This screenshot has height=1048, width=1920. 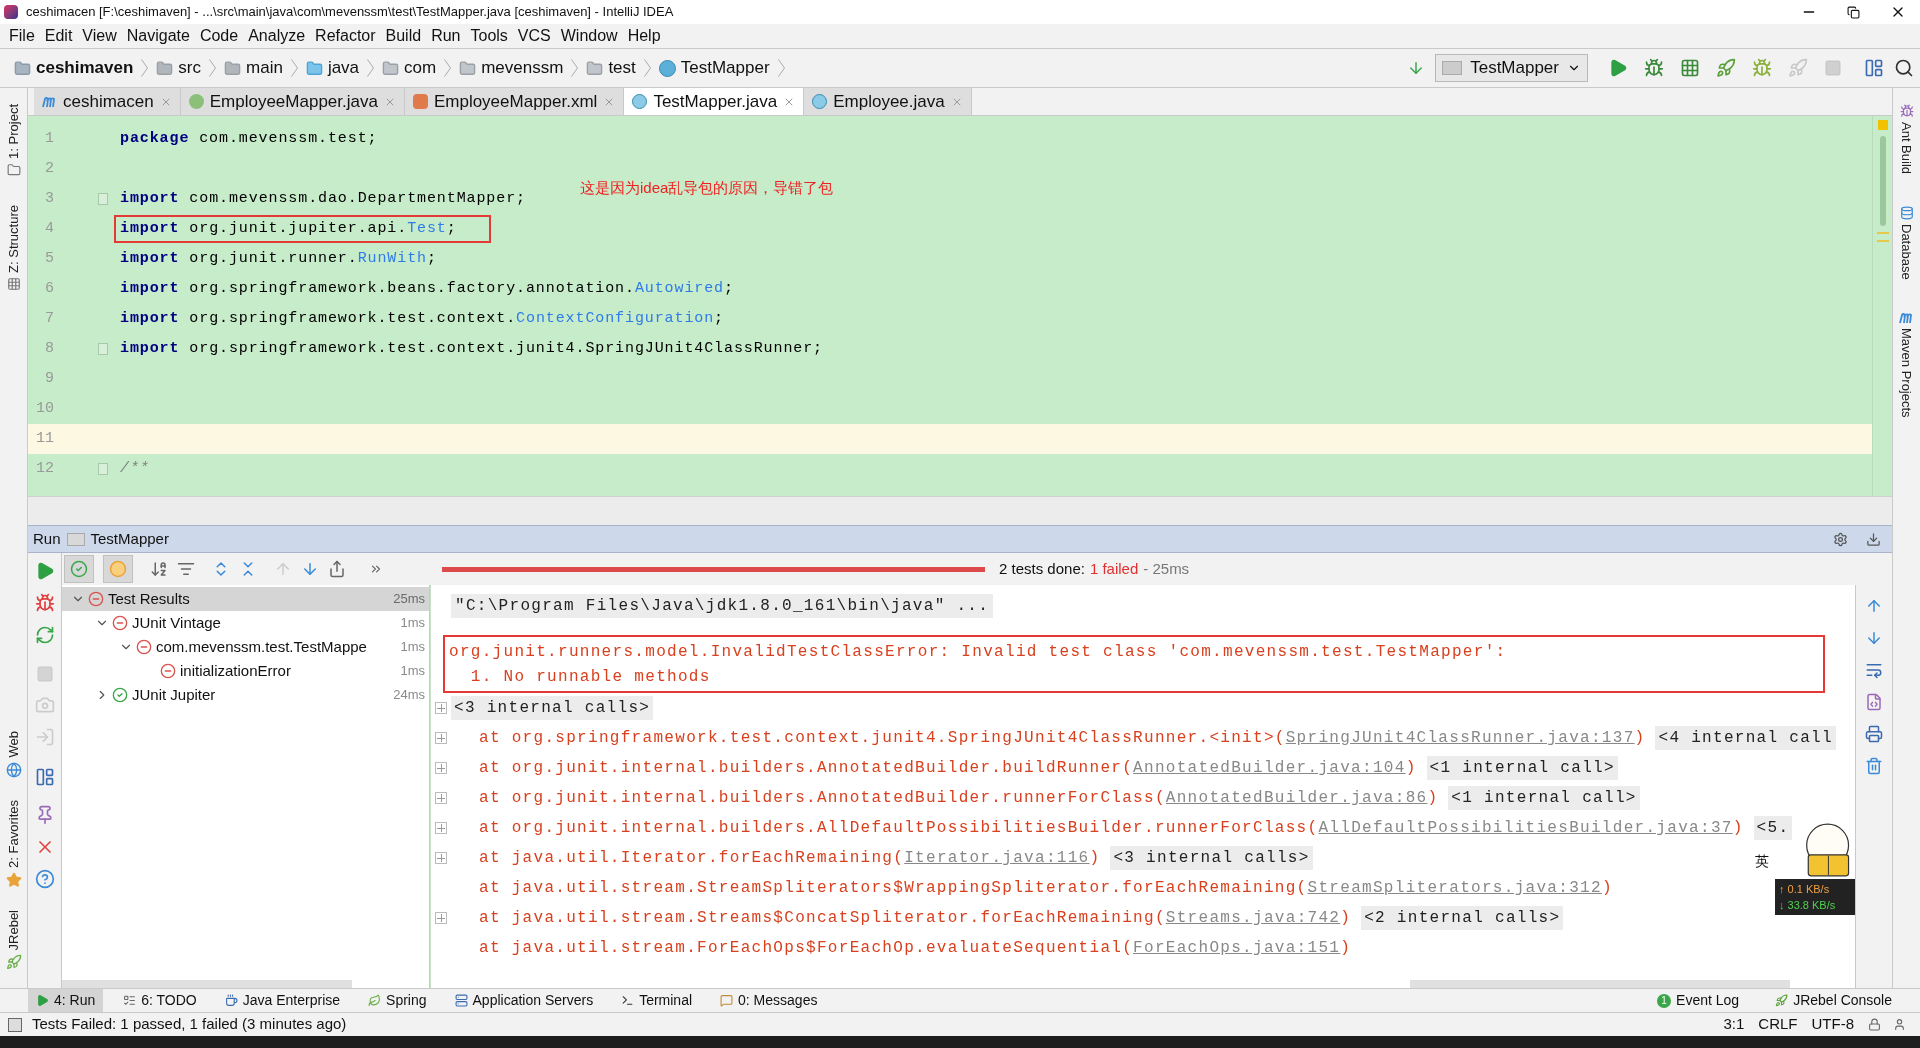 What do you see at coordinates (1773, 828) in the screenshot?
I see `folded-calls: <5.` at bounding box center [1773, 828].